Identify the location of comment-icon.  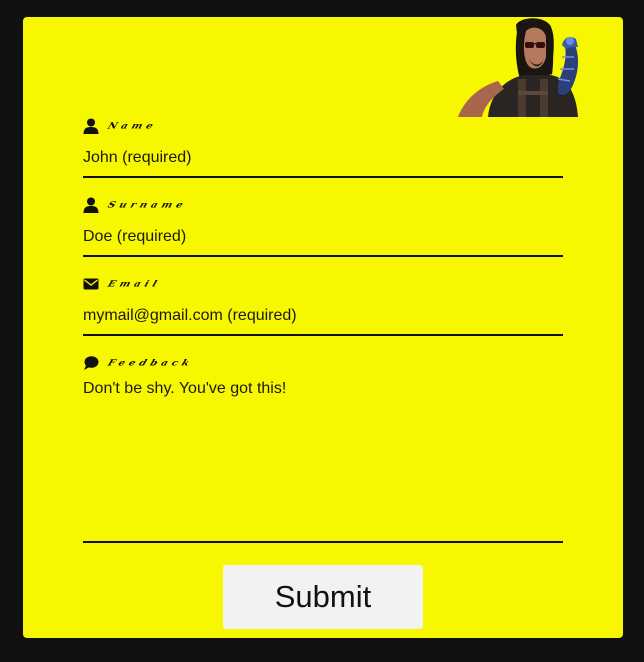
(91, 363).